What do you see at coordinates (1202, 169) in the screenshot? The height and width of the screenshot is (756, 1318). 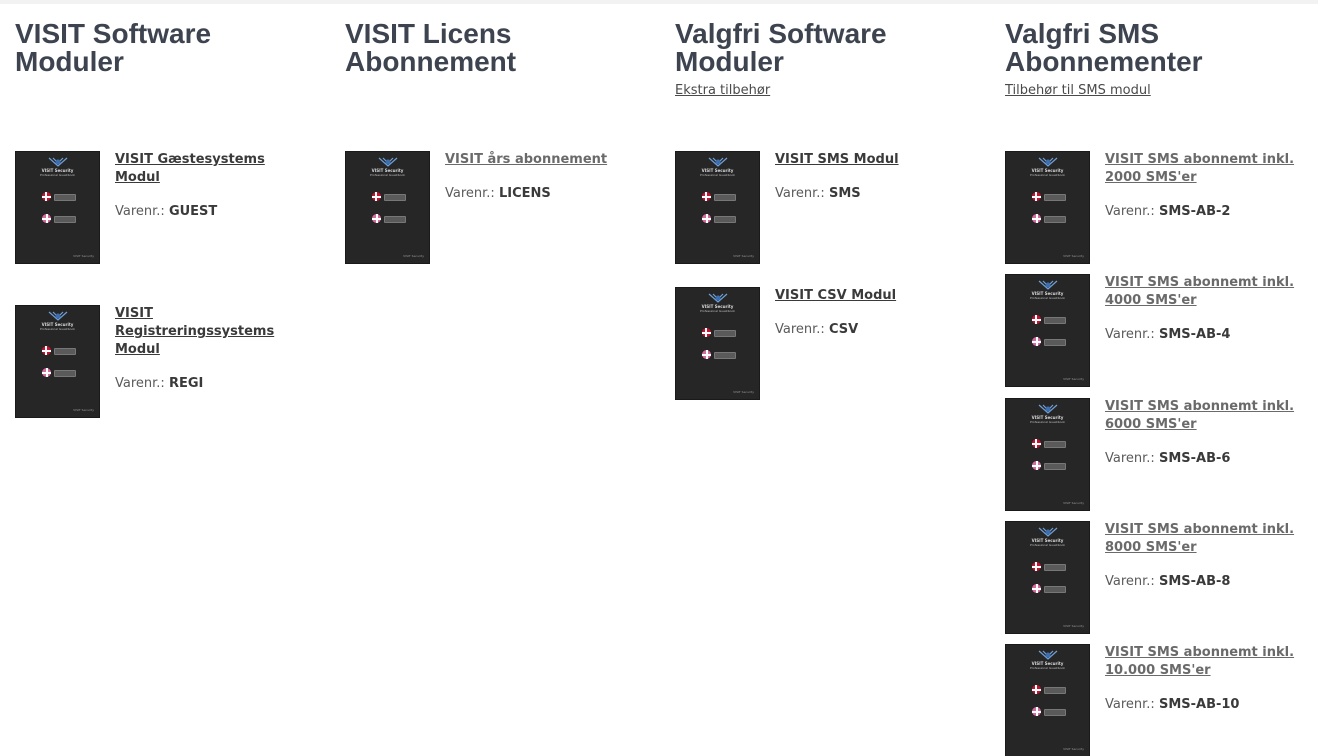 I see `product-title-link: VISIT SMS abonnemt inkl. 2000 SMS'er` at bounding box center [1202, 169].